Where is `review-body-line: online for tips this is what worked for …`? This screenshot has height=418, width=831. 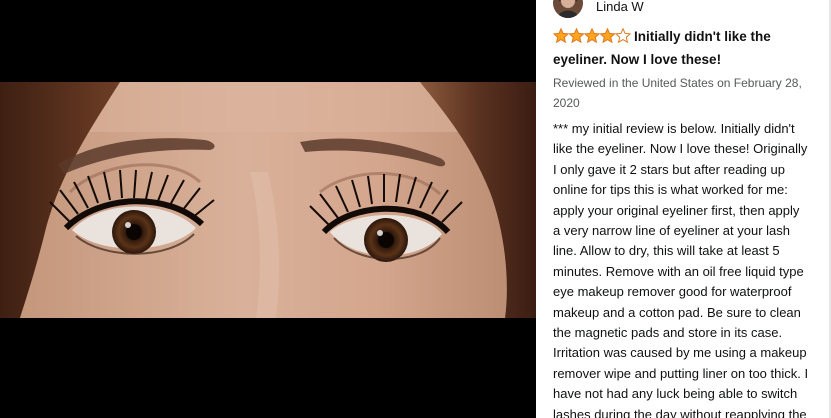 review-body-line: online for tips this is what worked for … is located at coordinates (670, 190).